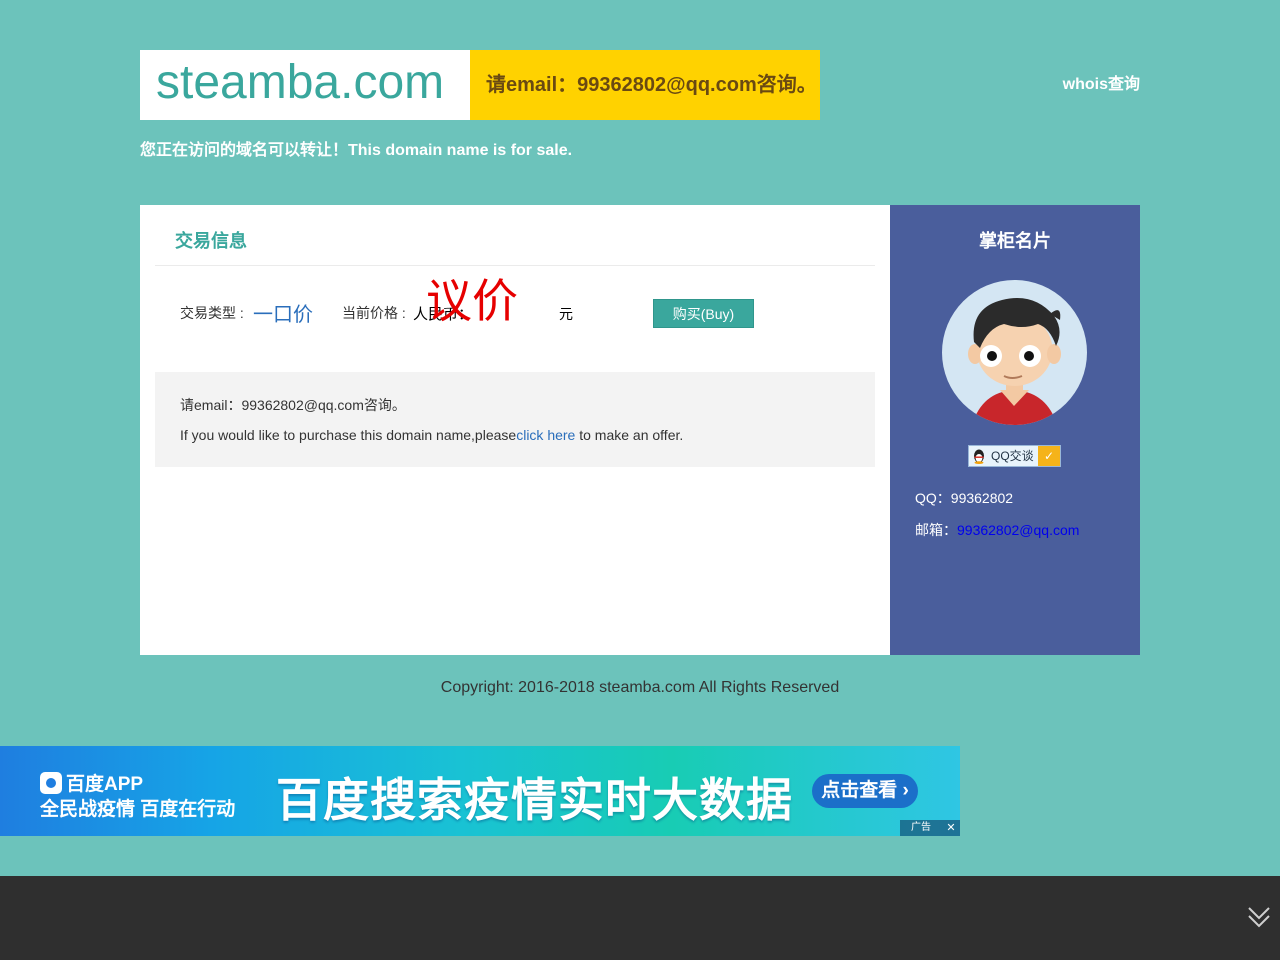 The image size is (1280, 960). I want to click on owner-card-title: 掌柜名片, so click(1015, 241).